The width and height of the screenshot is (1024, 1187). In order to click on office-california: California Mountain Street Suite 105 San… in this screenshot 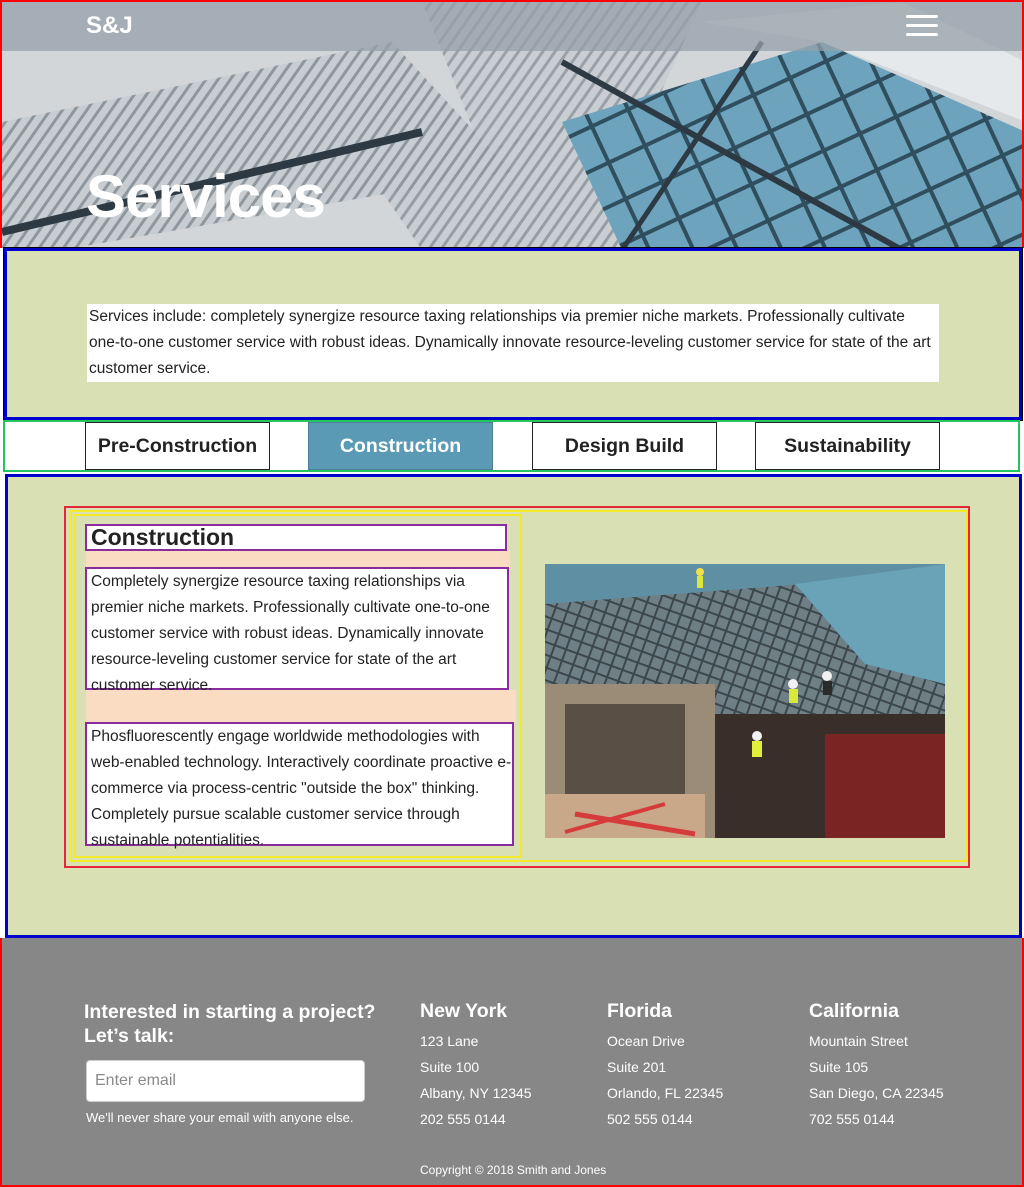, I will do `click(876, 1066)`.